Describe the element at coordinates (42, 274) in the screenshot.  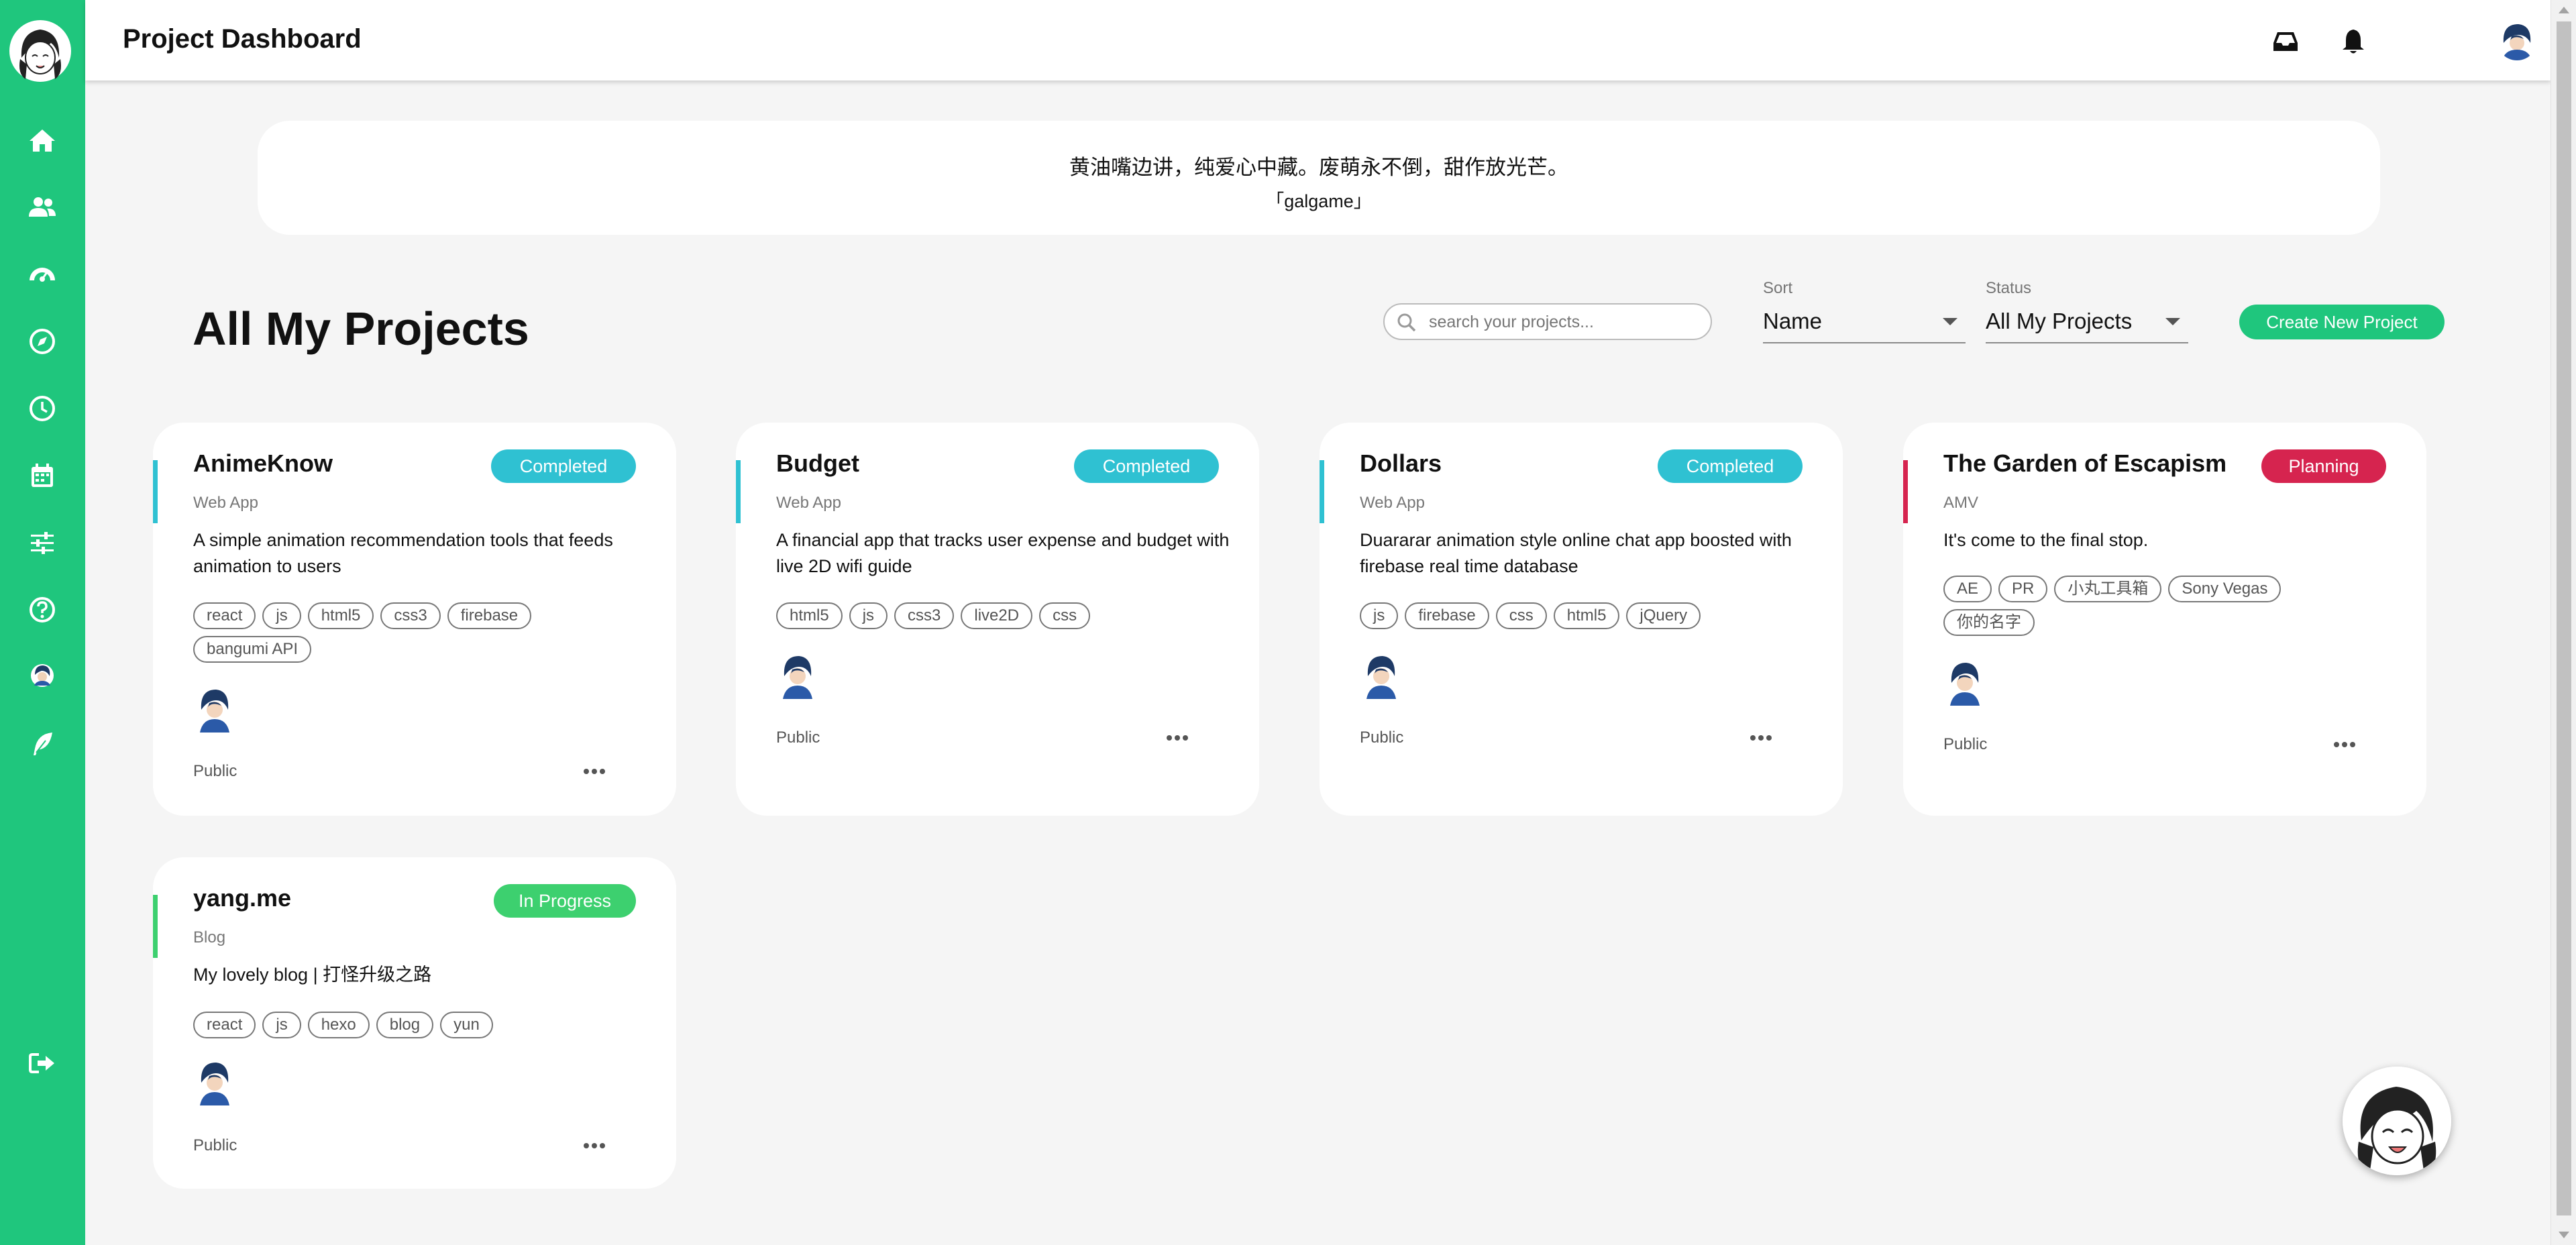
I see `dashboard-gauge-icon` at that location.